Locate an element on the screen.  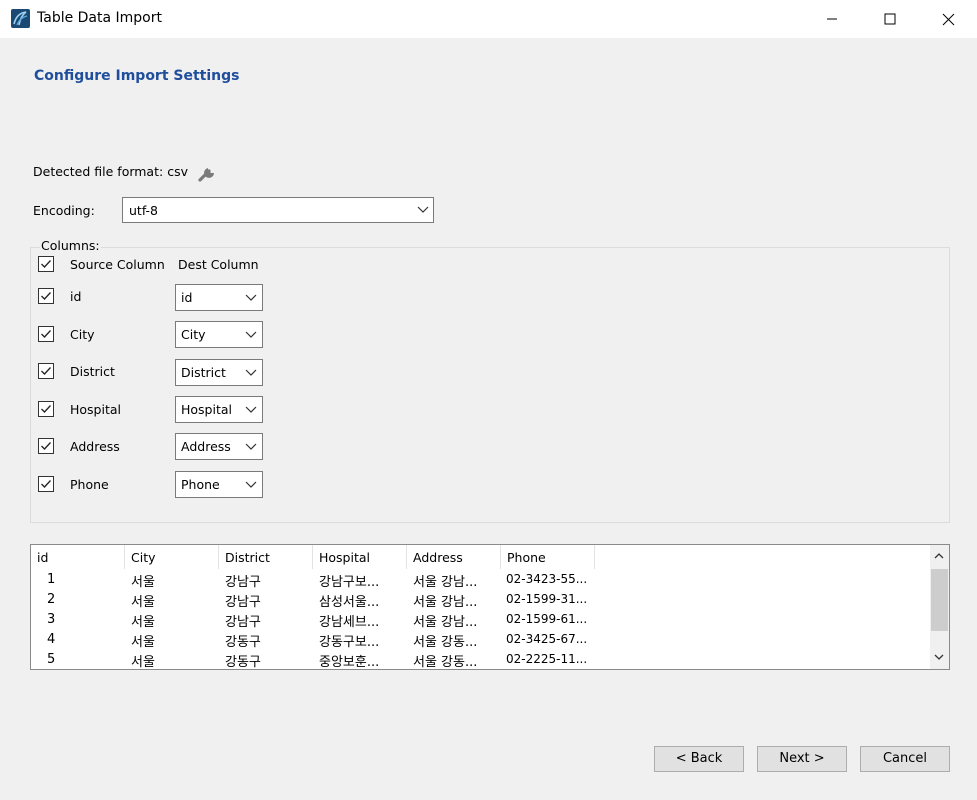
preview-header-district: District is located at coordinates (266, 557).